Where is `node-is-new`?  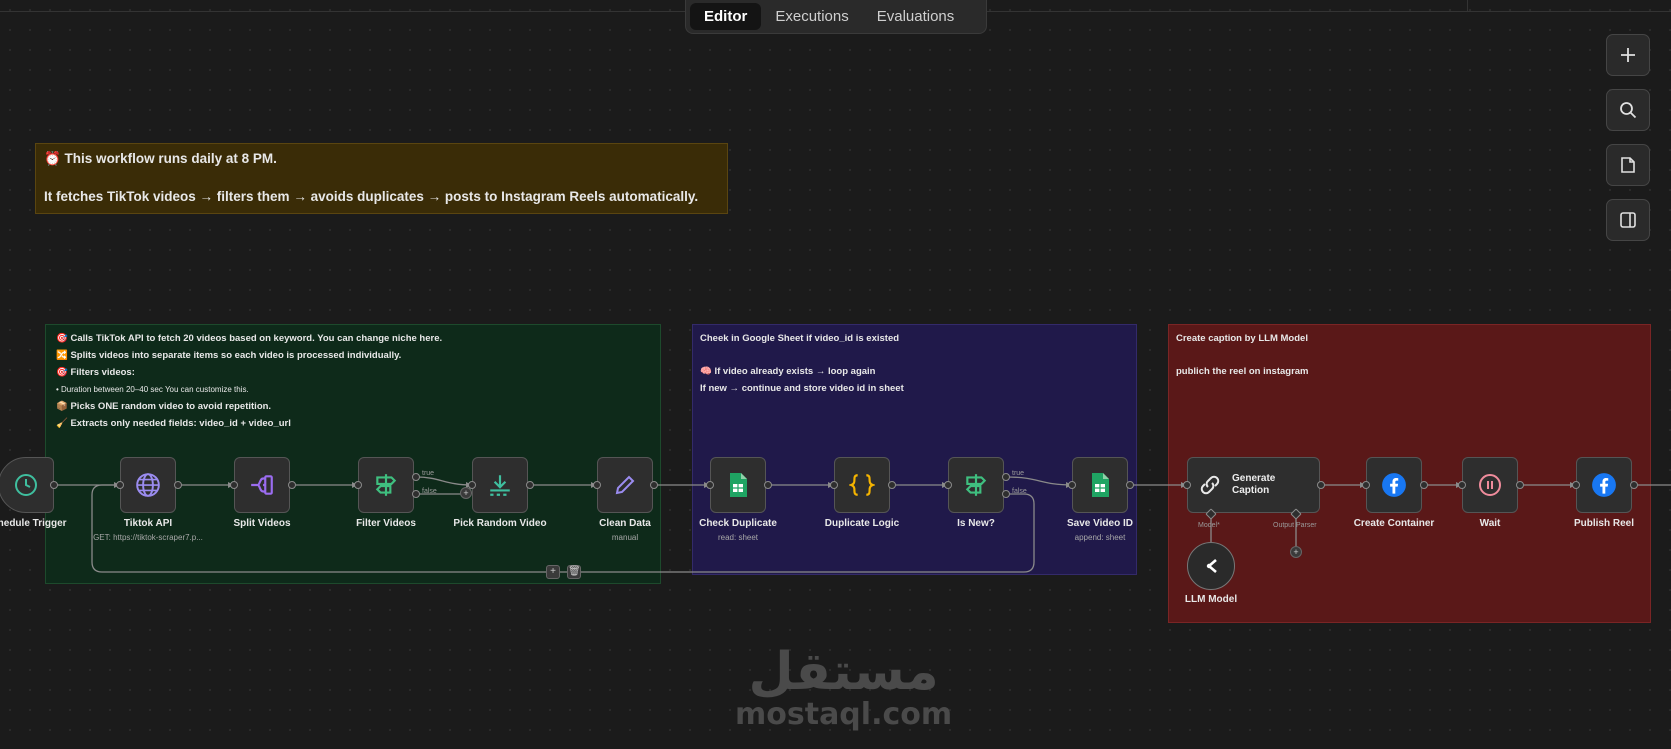 node-is-new is located at coordinates (976, 485).